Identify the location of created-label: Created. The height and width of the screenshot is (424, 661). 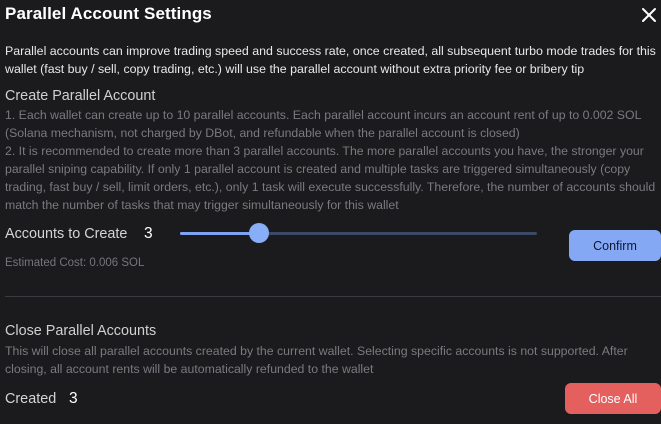
(31, 399).